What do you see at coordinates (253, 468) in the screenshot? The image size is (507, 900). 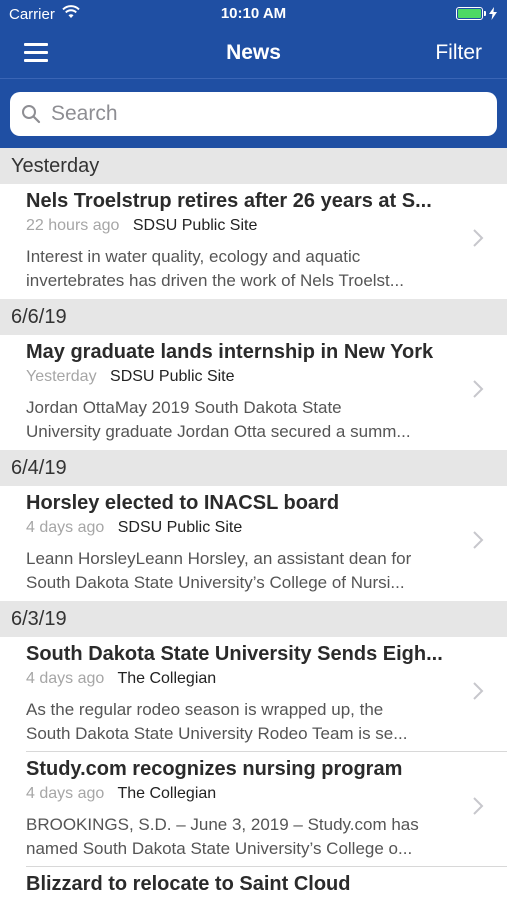 I see `section-header: 6/4/19` at bounding box center [253, 468].